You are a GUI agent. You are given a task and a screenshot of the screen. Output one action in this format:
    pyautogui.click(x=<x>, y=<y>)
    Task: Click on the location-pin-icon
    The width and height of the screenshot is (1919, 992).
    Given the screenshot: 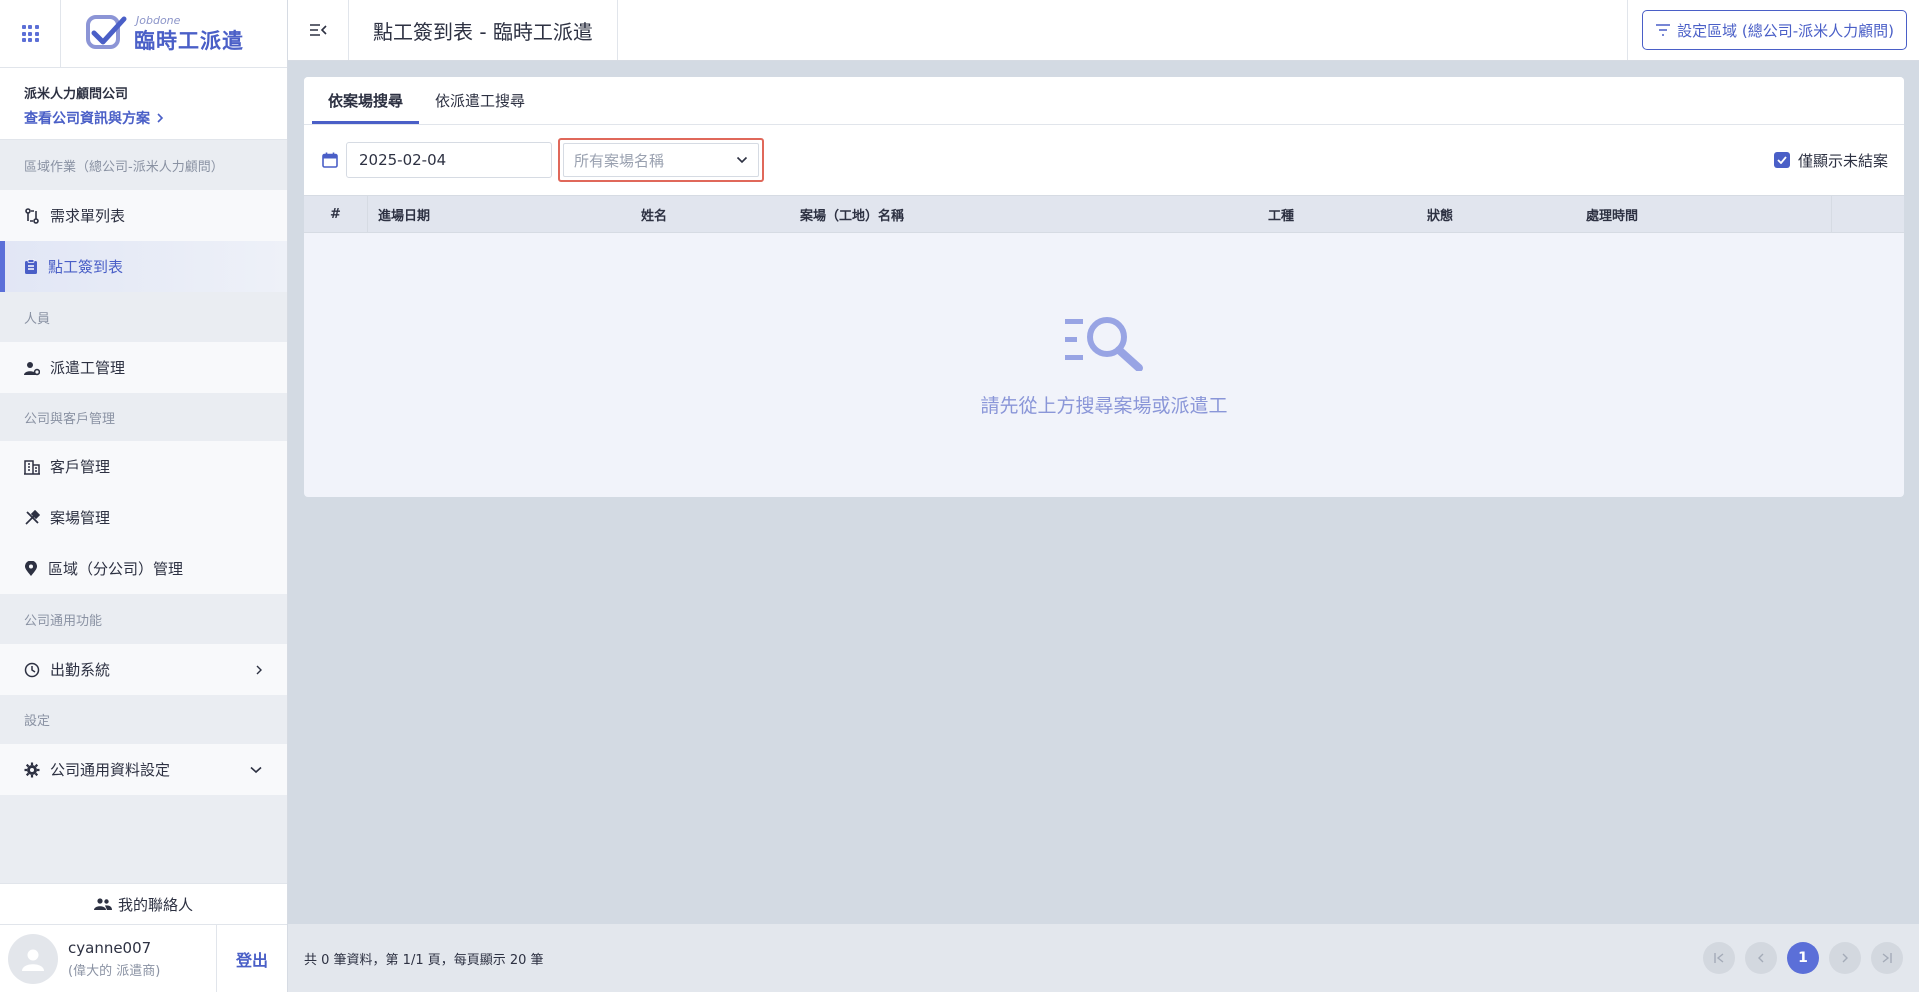 What is the action you would take?
    pyautogui.click(x=31, y=568)
    